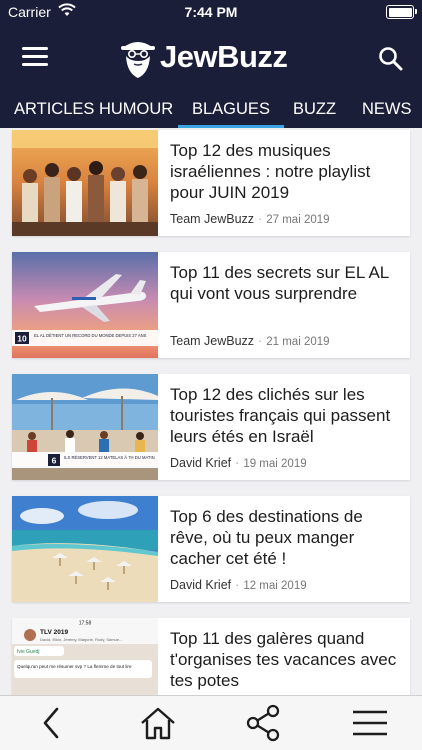 This screenshot has width=422, height=750. I want to click on article-date: 27 mai 2019, so click(298, 220).